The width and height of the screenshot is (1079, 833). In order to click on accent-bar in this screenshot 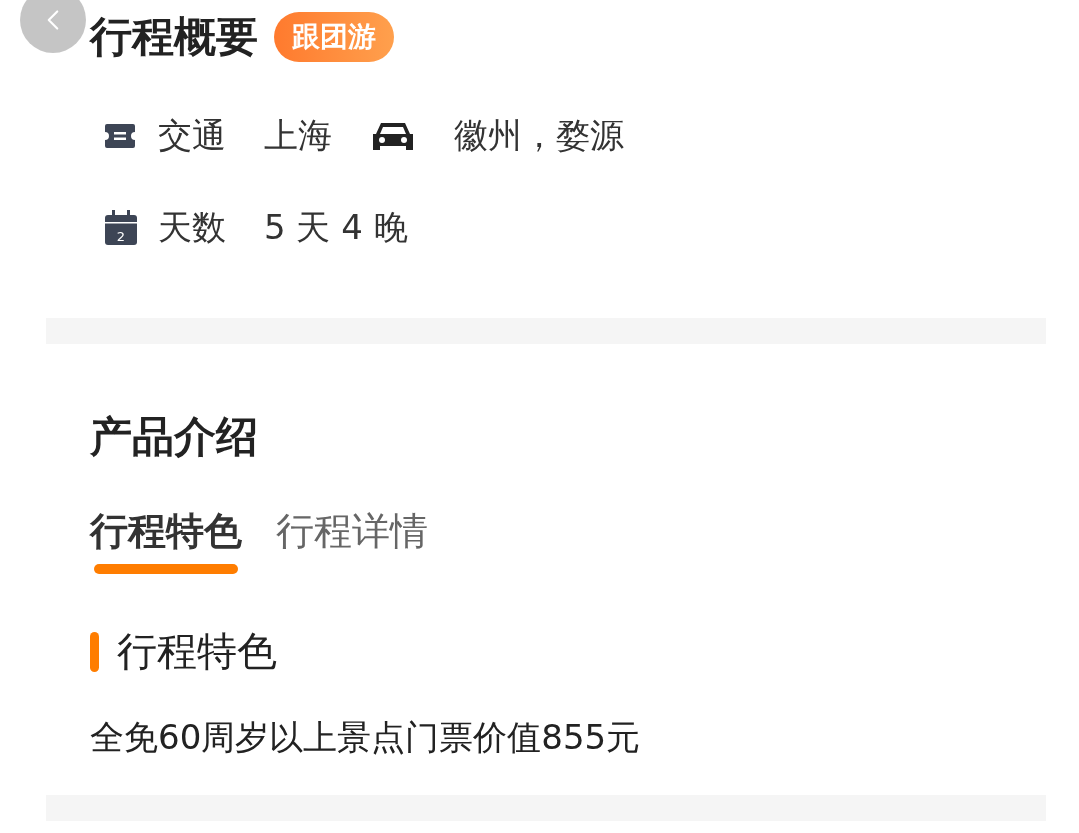, I will do `click(94, 651)`.